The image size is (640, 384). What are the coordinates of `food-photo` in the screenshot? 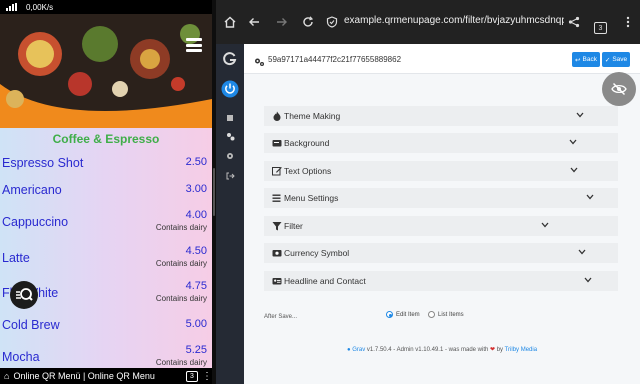 It's located at (106, 71).